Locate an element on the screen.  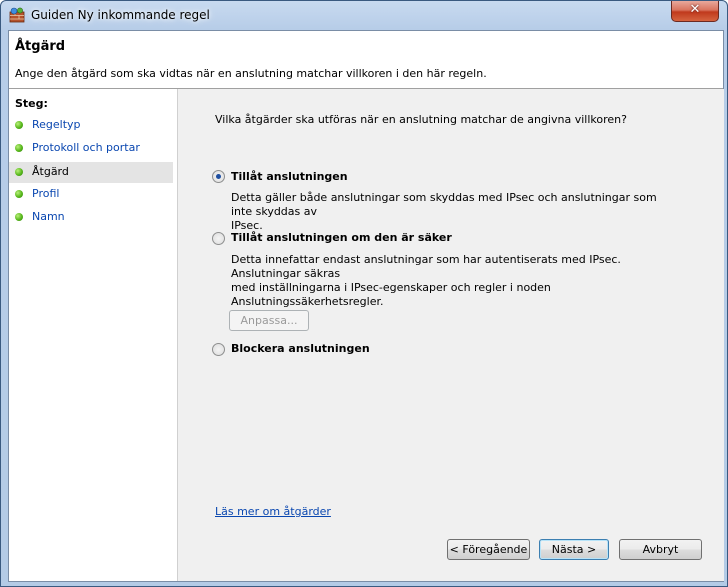
step-current-icon is located at coordinates (19, 172).